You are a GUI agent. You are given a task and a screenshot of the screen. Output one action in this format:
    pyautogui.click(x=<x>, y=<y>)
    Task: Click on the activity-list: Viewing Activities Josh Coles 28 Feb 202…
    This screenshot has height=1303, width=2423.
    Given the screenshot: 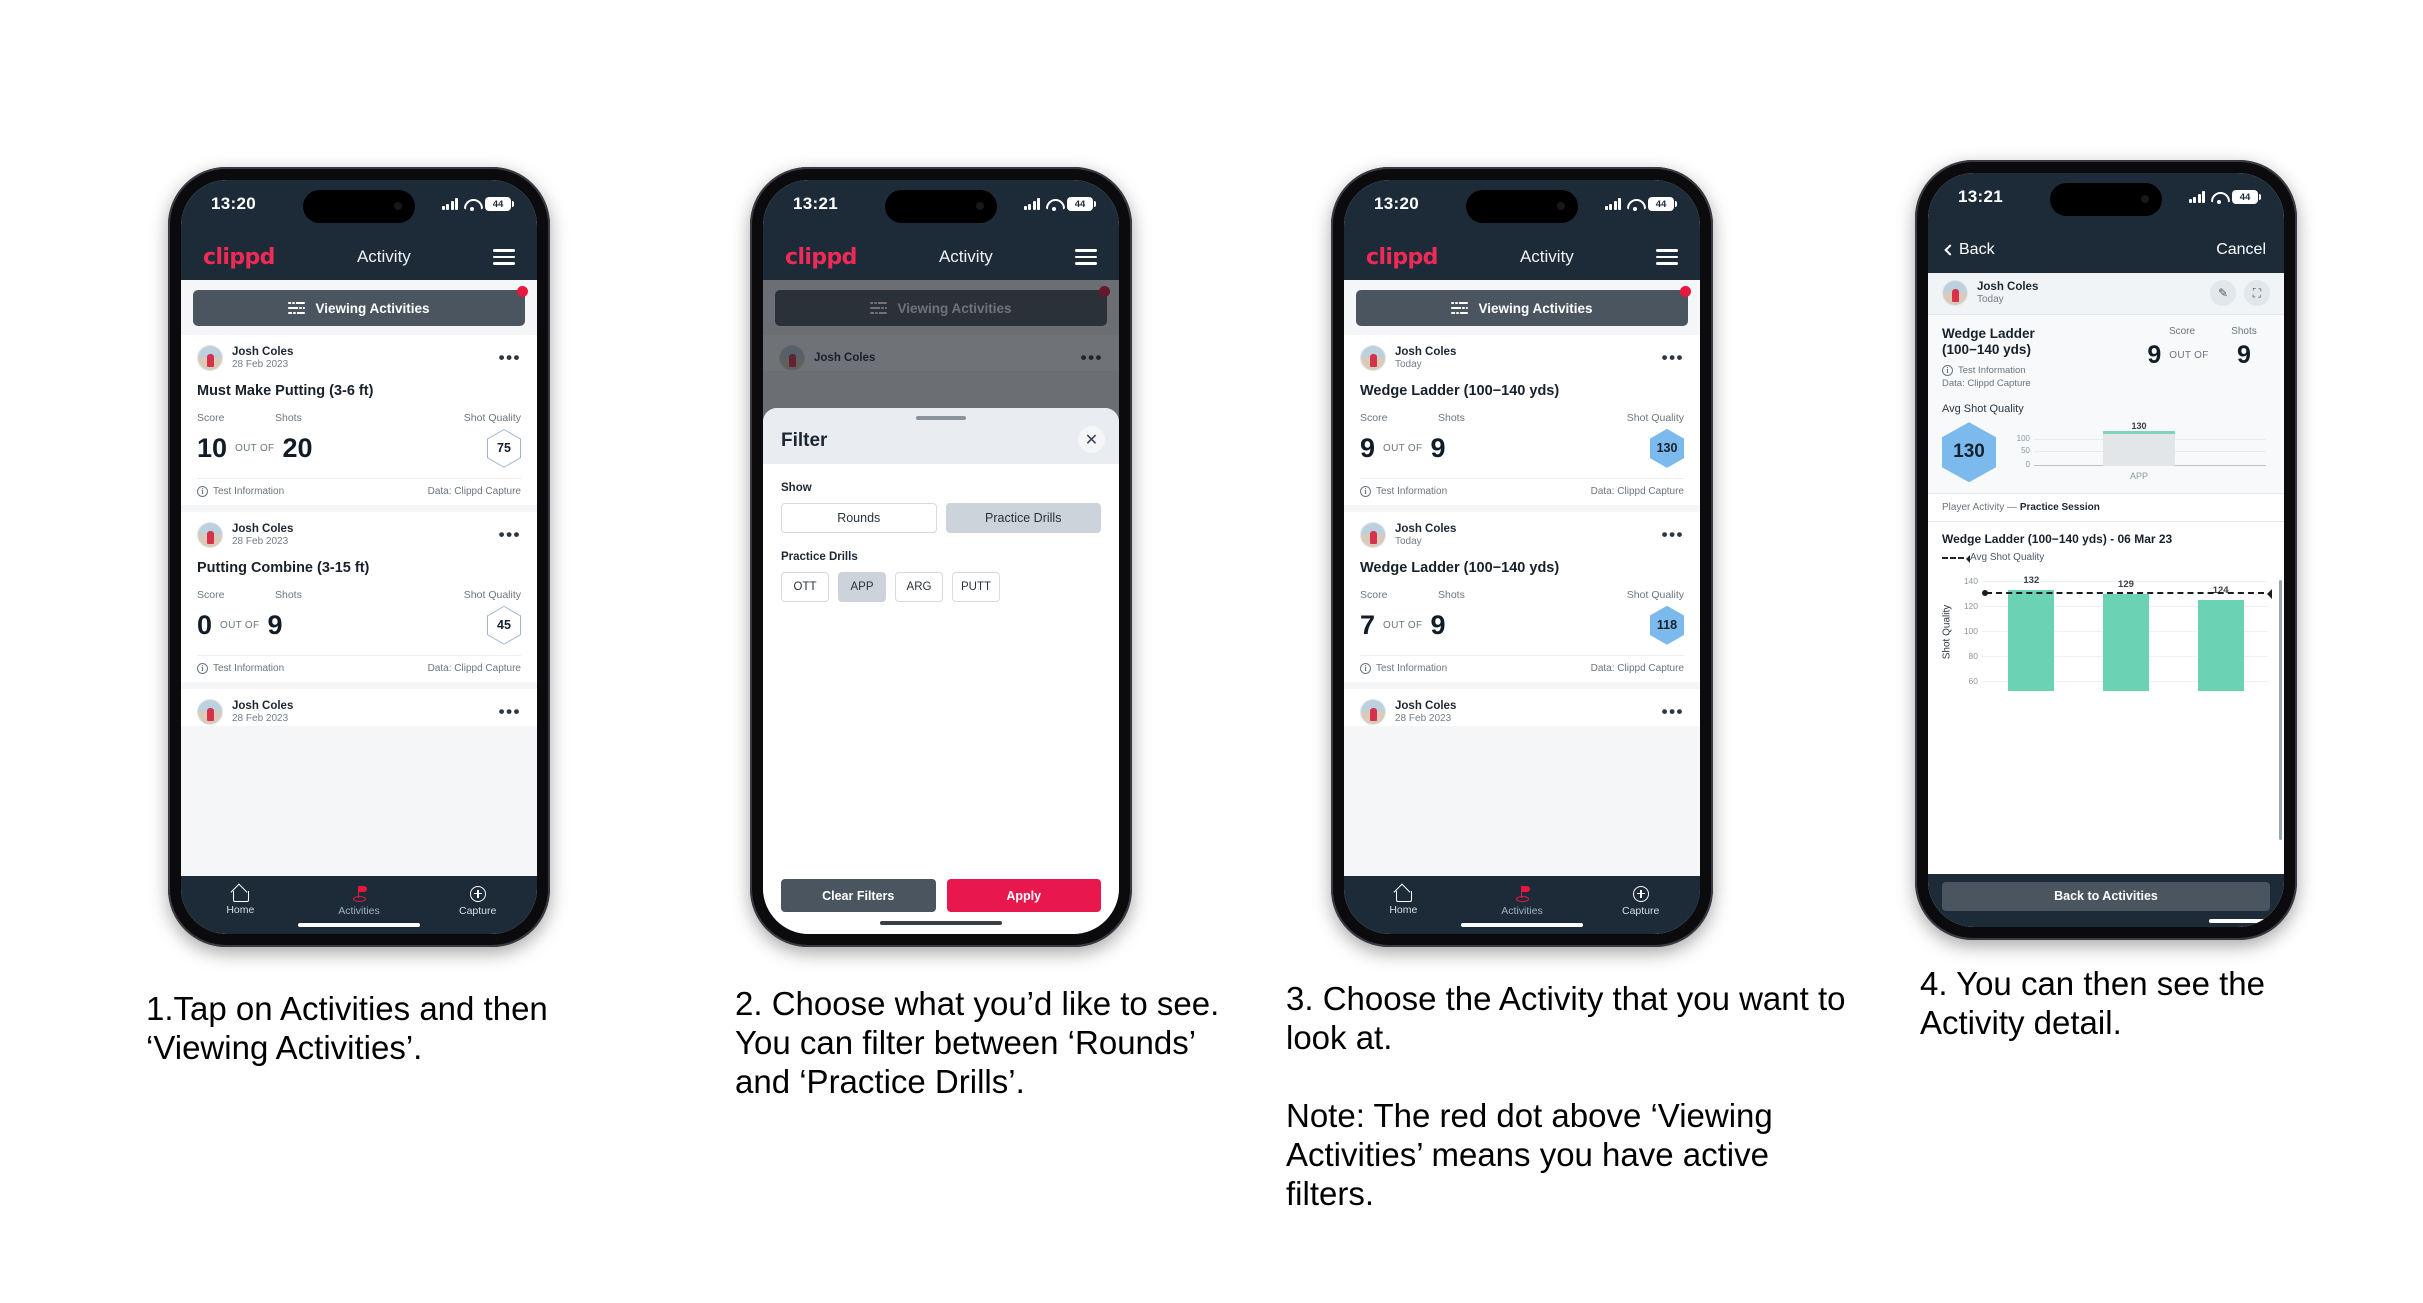 What is the action you would take?
    pyautogui.click(x=359, y=578)
    